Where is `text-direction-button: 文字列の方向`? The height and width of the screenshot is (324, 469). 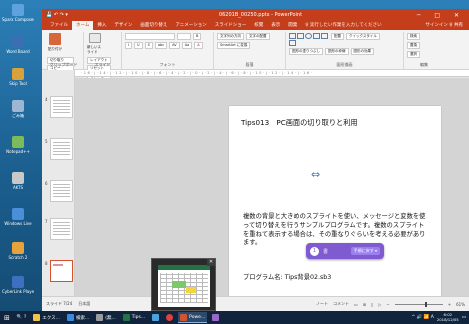
text-direction-button: 文字列の方向 is located at coordinates (230, 36).